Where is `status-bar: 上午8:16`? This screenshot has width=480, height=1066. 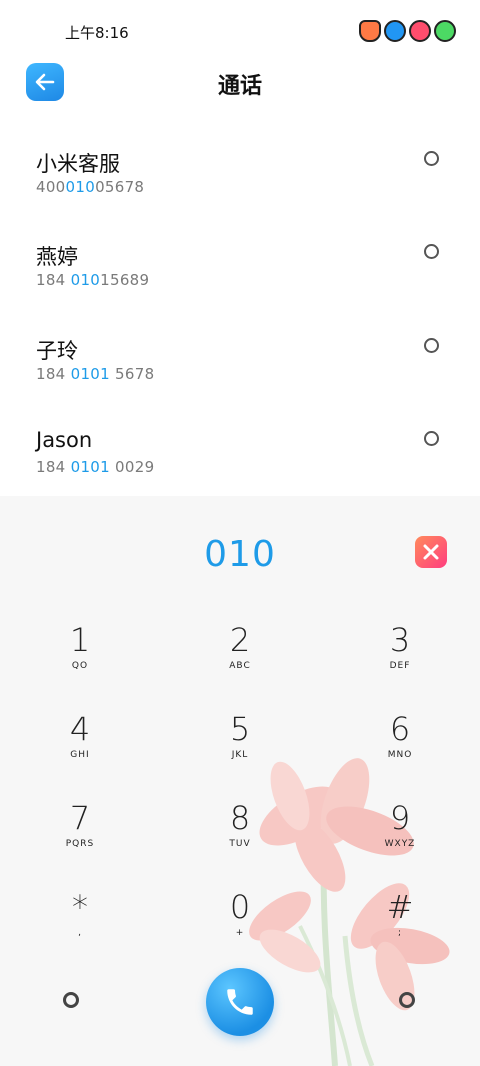 status-bar: 上午8:16 is located at coordinates (240, 30).